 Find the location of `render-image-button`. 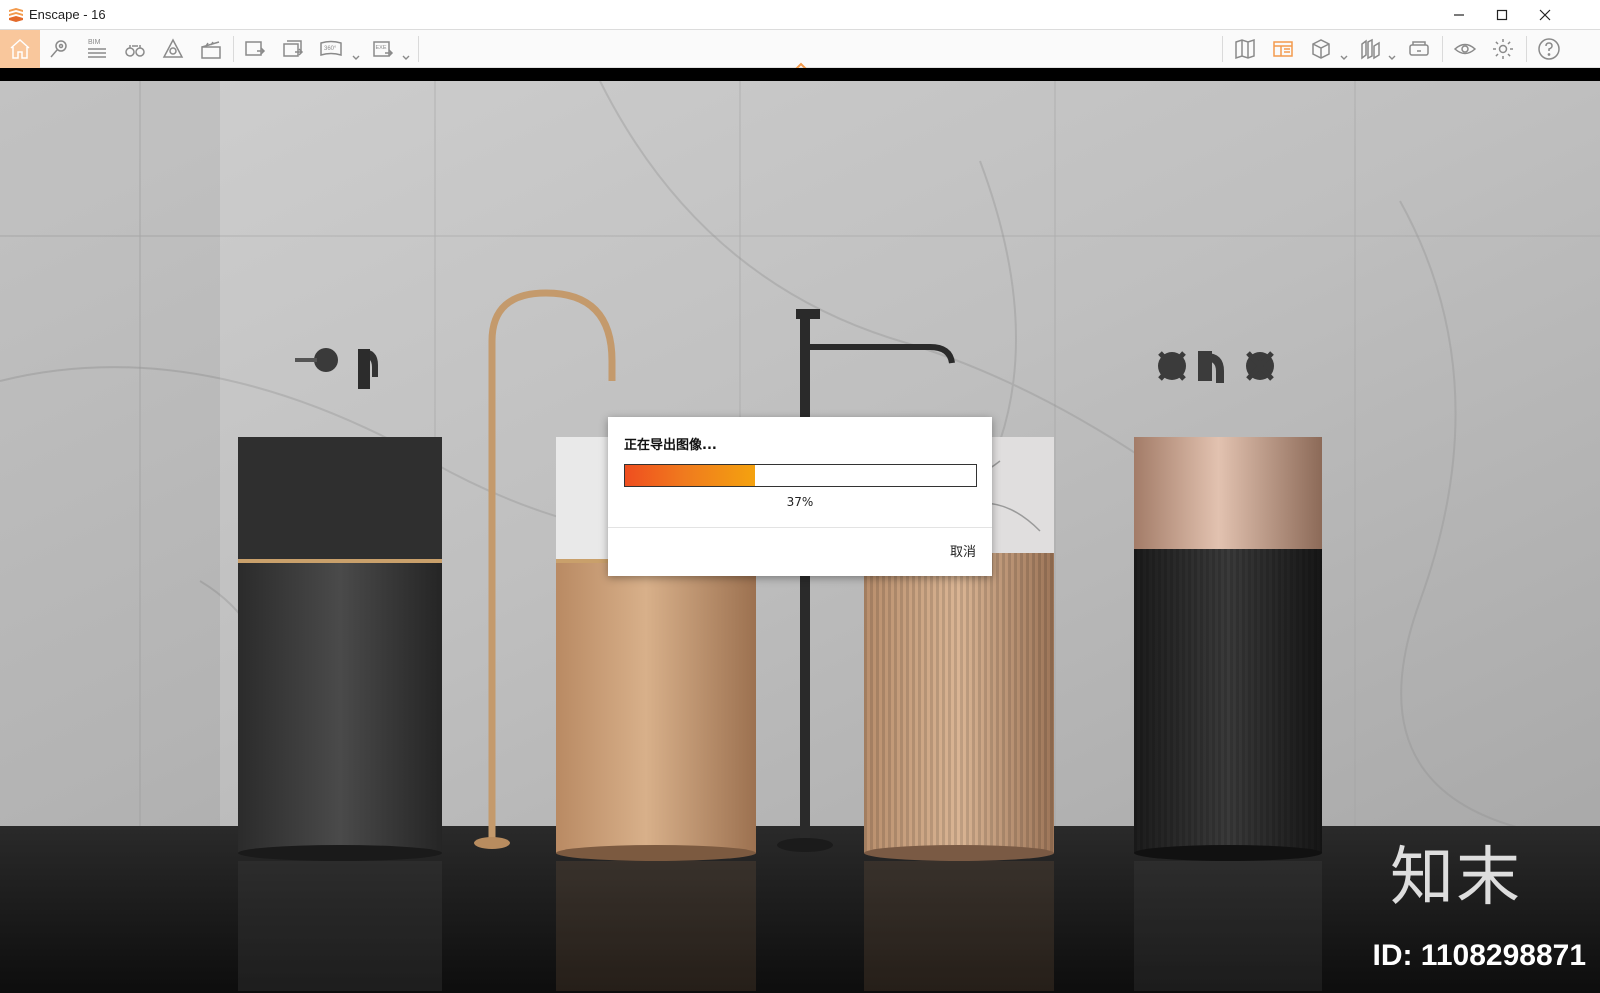

render-image-button is located at coordinates (255, 49).